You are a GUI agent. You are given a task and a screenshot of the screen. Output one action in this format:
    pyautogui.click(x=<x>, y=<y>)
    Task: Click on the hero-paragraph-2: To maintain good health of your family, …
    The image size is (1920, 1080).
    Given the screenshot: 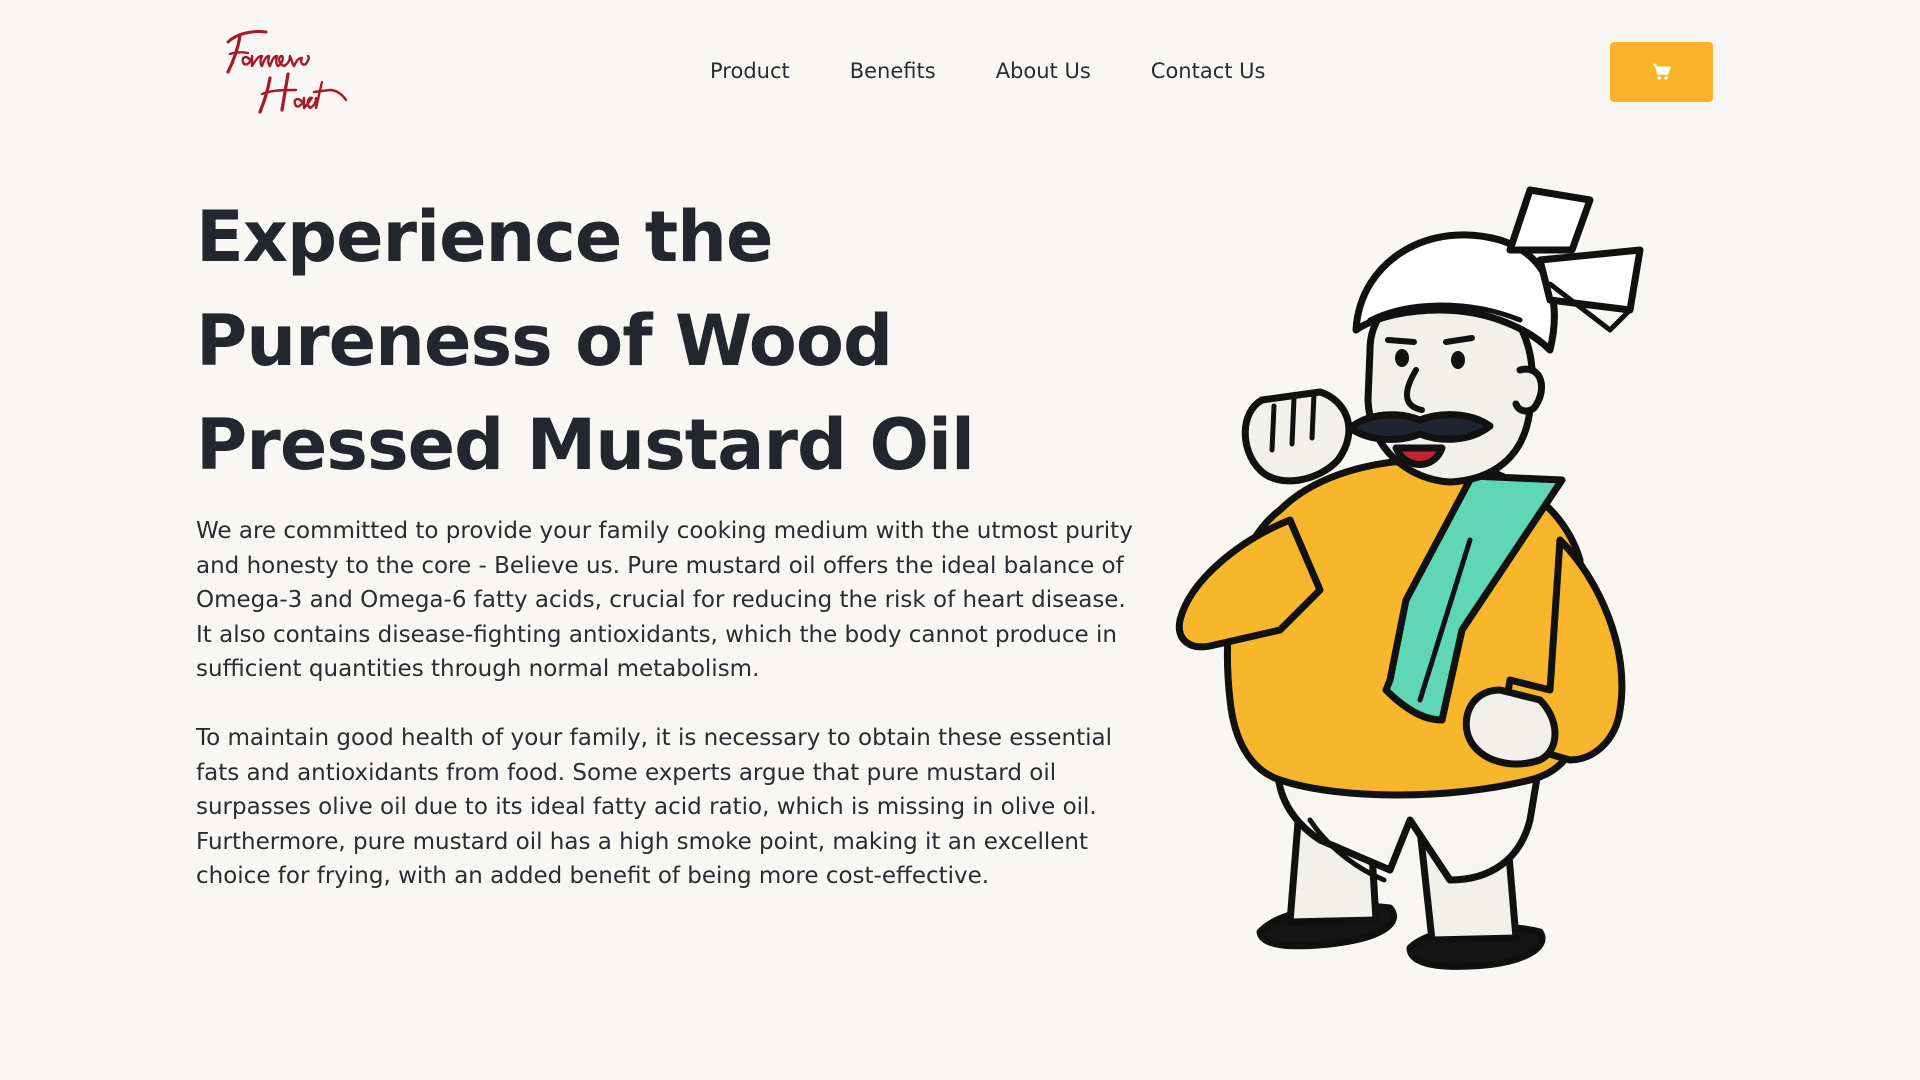 What is the action you would take?
    pyautogui.click(x=654, y=807)
    